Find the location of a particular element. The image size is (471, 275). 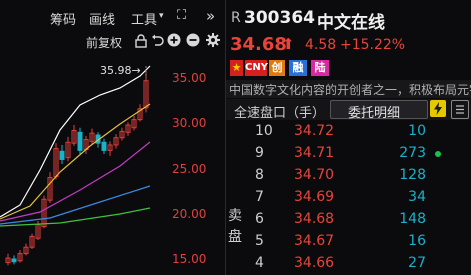

company-description-bar: 中国数字文化内容的开创者之一，积极布局元宇 is located at coordinates (348, 89).